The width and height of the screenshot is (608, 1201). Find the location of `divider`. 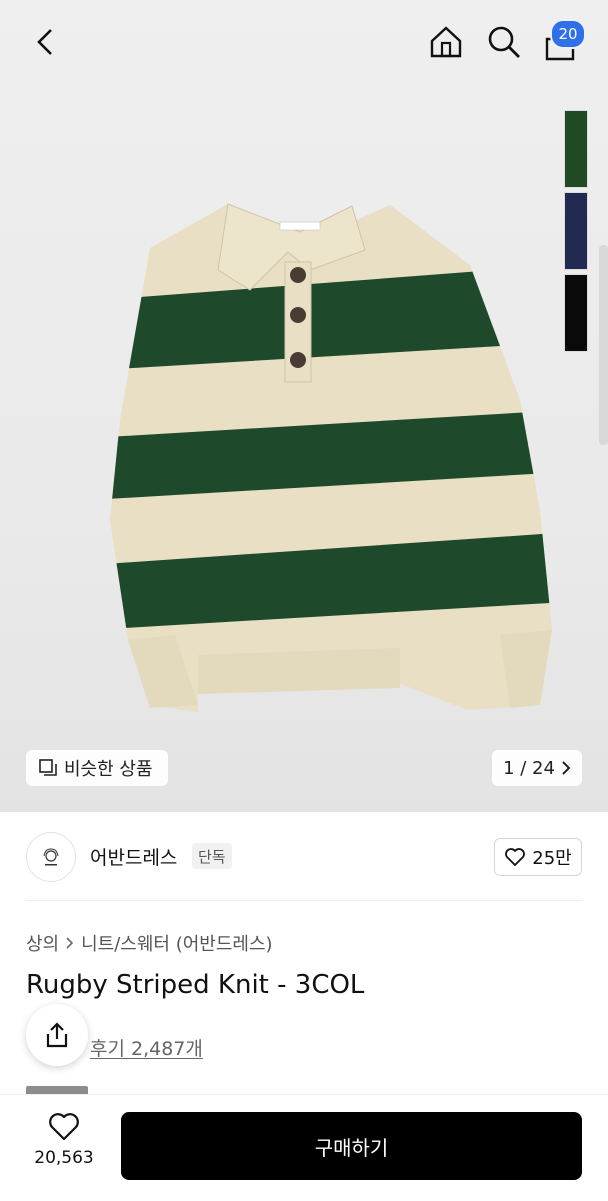

divider is located at coordinates (304, 900).